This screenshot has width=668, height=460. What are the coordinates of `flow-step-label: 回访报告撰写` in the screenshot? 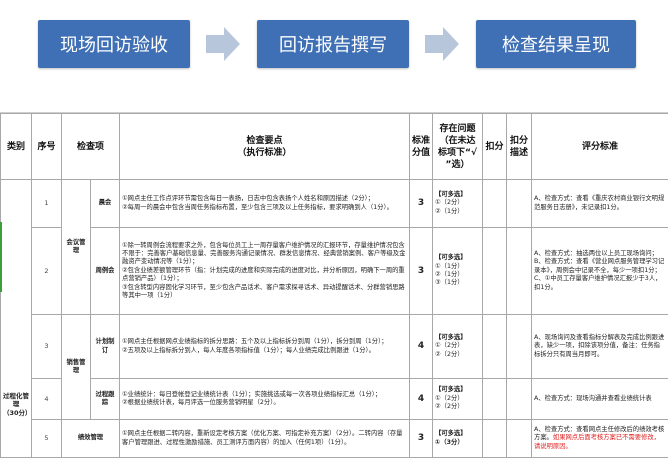 It's located at (333, 44).